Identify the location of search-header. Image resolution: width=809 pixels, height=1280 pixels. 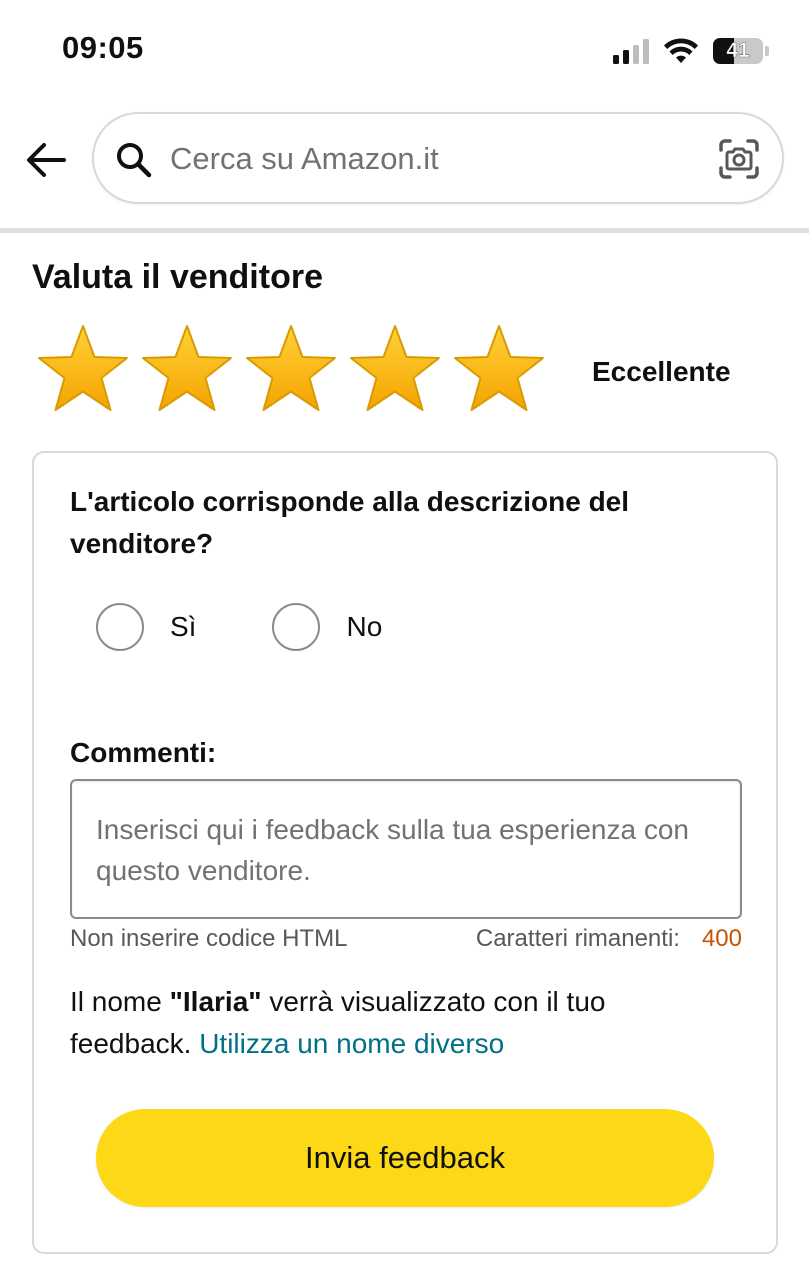
(404, 166).